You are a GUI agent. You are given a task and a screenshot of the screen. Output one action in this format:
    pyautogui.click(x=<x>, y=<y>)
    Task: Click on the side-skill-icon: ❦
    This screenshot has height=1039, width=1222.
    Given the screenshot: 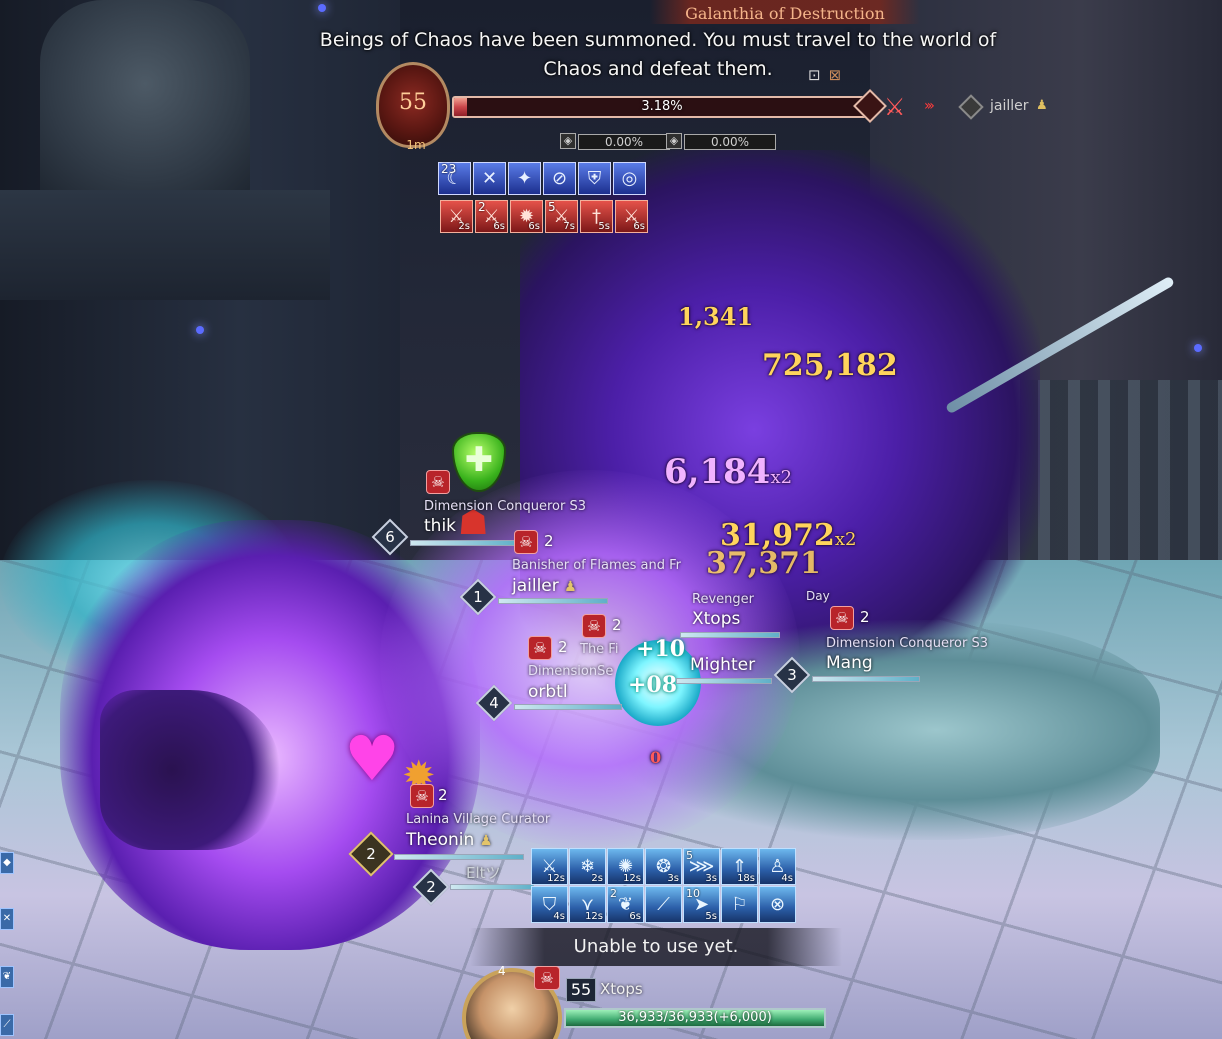 What is the action you would take?
    pyautogui.click(x=7, y=977)
    